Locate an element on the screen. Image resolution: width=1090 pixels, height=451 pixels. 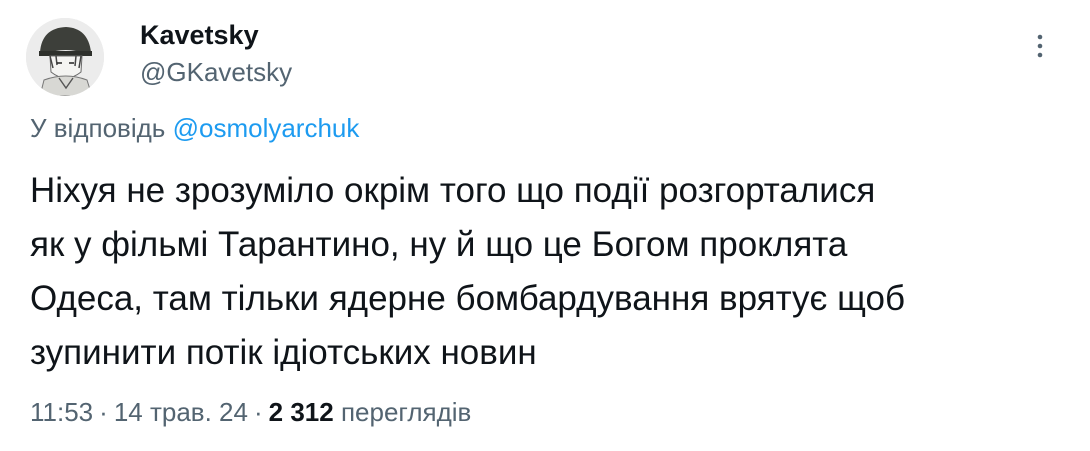
author-display-name: Kavetsky is located at coordinates (199, 35).